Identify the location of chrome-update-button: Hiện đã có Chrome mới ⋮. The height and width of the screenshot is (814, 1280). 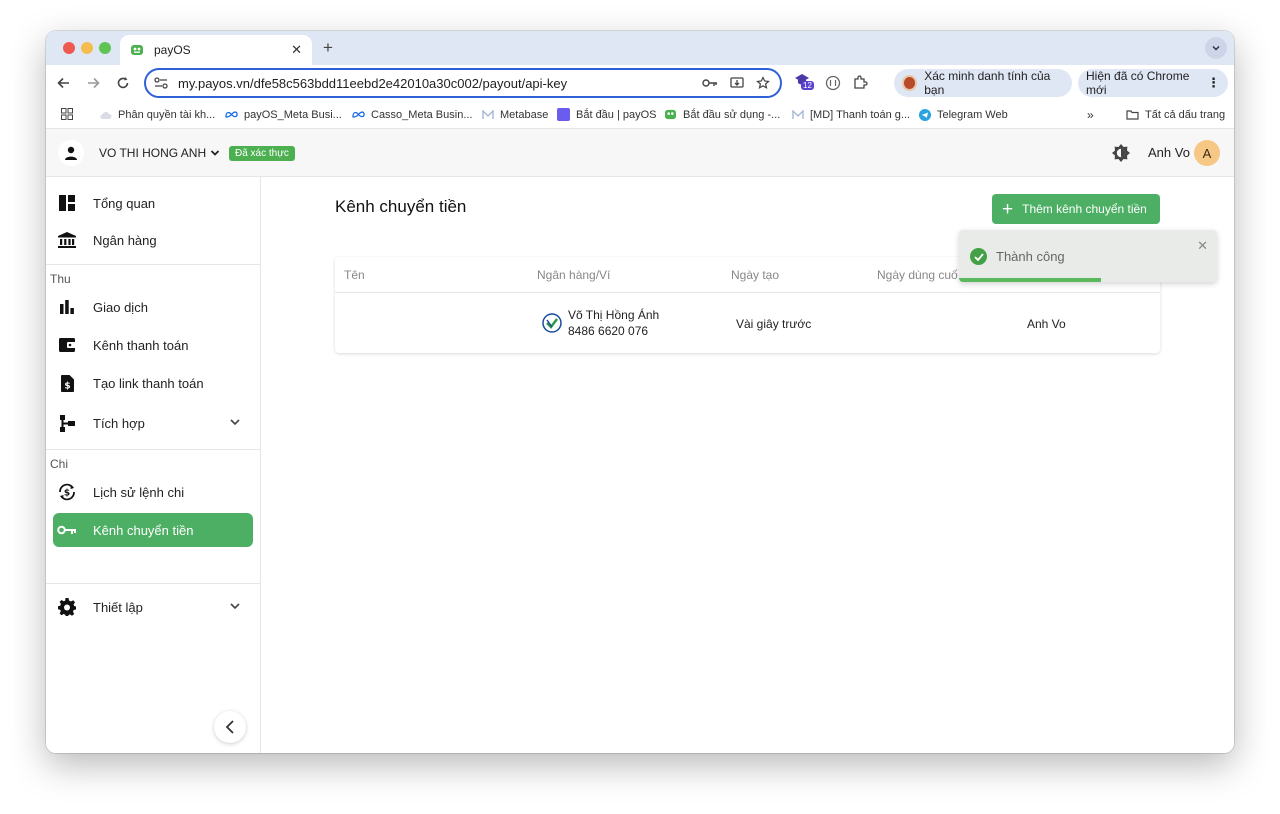
(1153, 83).